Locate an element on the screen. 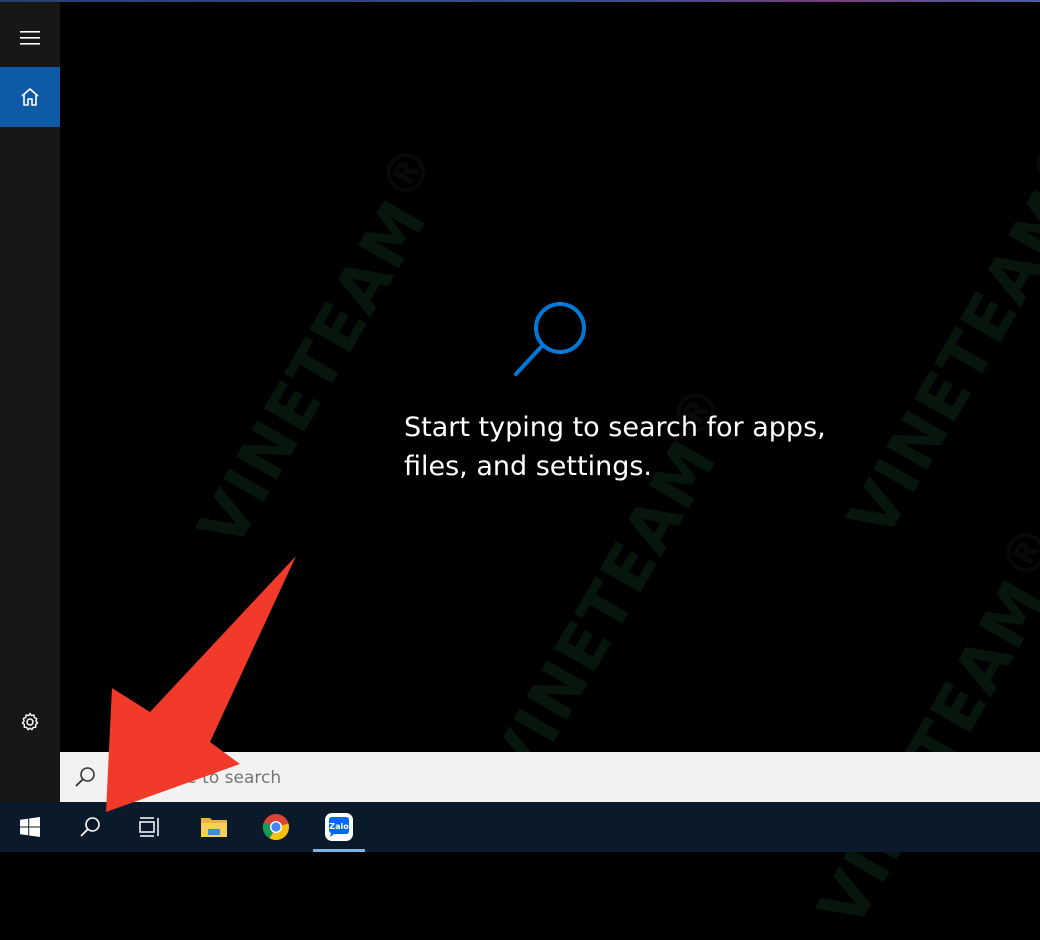 The width and height of the screenshot is (1040, 940). start-button is located at coordinates (30, 827).